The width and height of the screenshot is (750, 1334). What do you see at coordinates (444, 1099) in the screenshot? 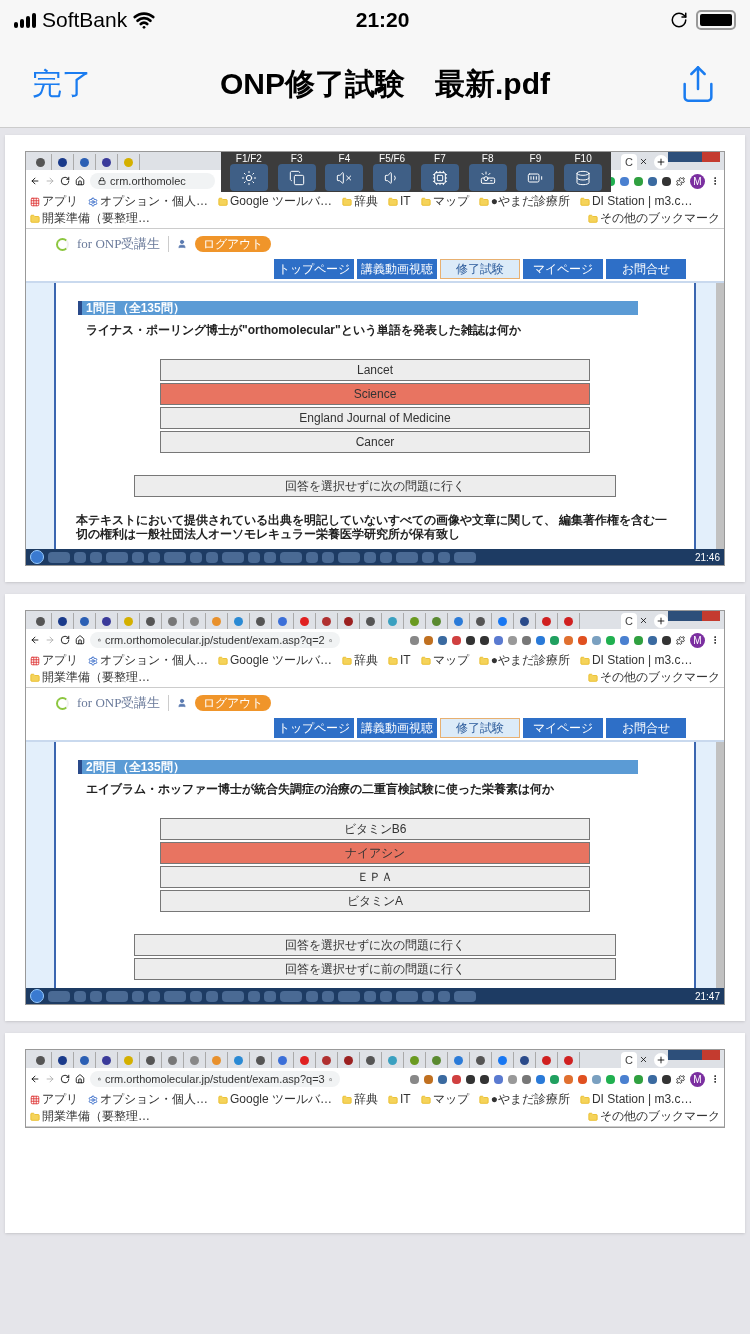
I see `bookmark: マップ` at bounding box center [444, 1099].